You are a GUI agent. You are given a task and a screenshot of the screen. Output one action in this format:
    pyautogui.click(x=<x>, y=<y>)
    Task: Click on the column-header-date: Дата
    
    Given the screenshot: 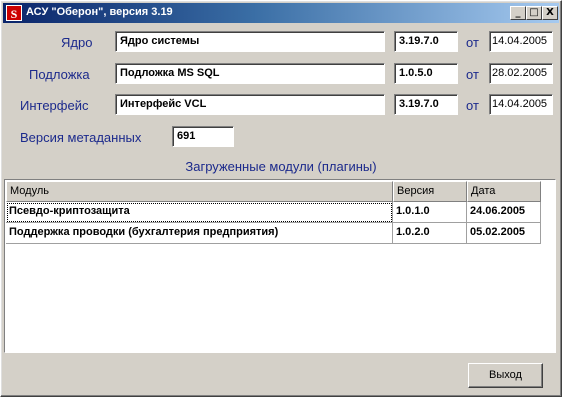 What is the action you would take?
    pyautogui.click(x=504, y=191)
    